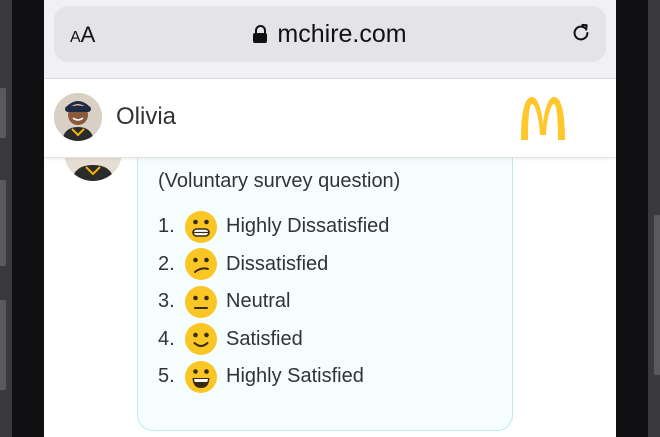 The width and height of the screenshot is (660, 437). What do you see at coordinates (201, 339) in the screenshot?
I see `slightly-smiling-face-icon` at bounding box center [201, 339].